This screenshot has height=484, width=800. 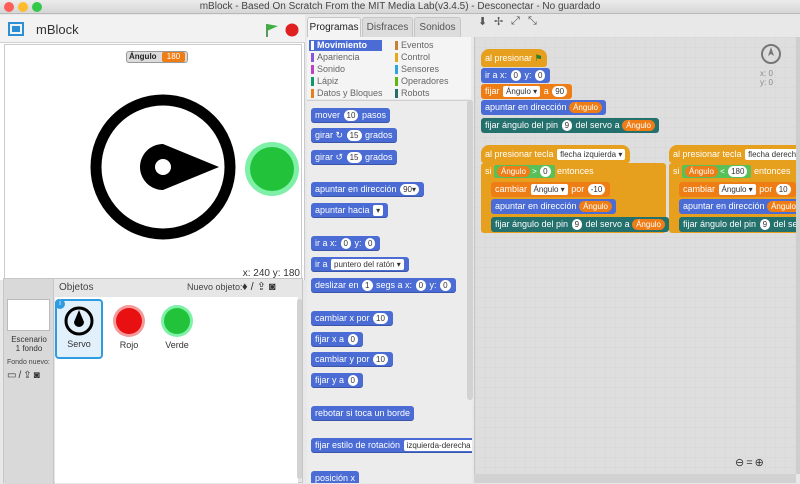 What do you see at coordinates (766, 73) in the screenshot?
I see `sprite-x-readout: x: 0` at bounding box center [766, 73].